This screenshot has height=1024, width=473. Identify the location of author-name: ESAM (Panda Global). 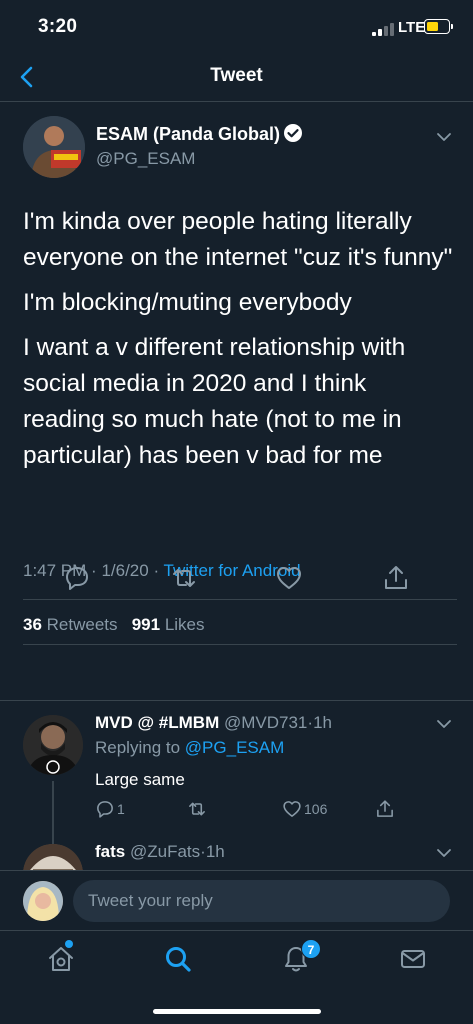
(188, 134).